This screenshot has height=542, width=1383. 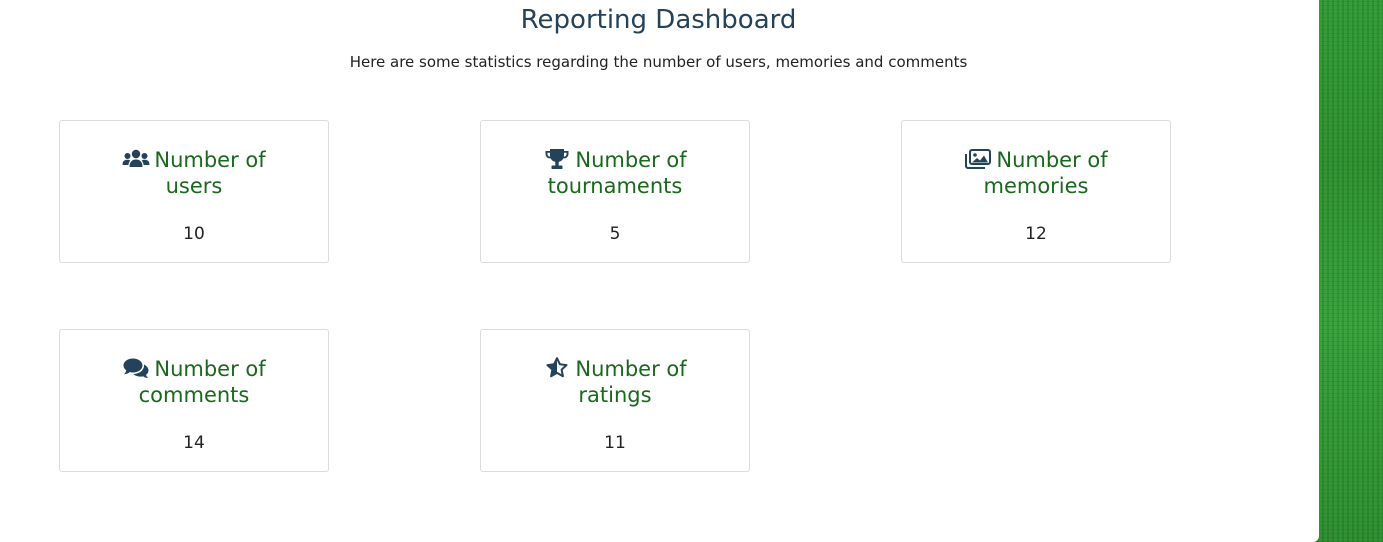 What do you see at coordinates (615, 234) in the screenshot?
I see `card-value: 5` at bounding box center [615, 234].